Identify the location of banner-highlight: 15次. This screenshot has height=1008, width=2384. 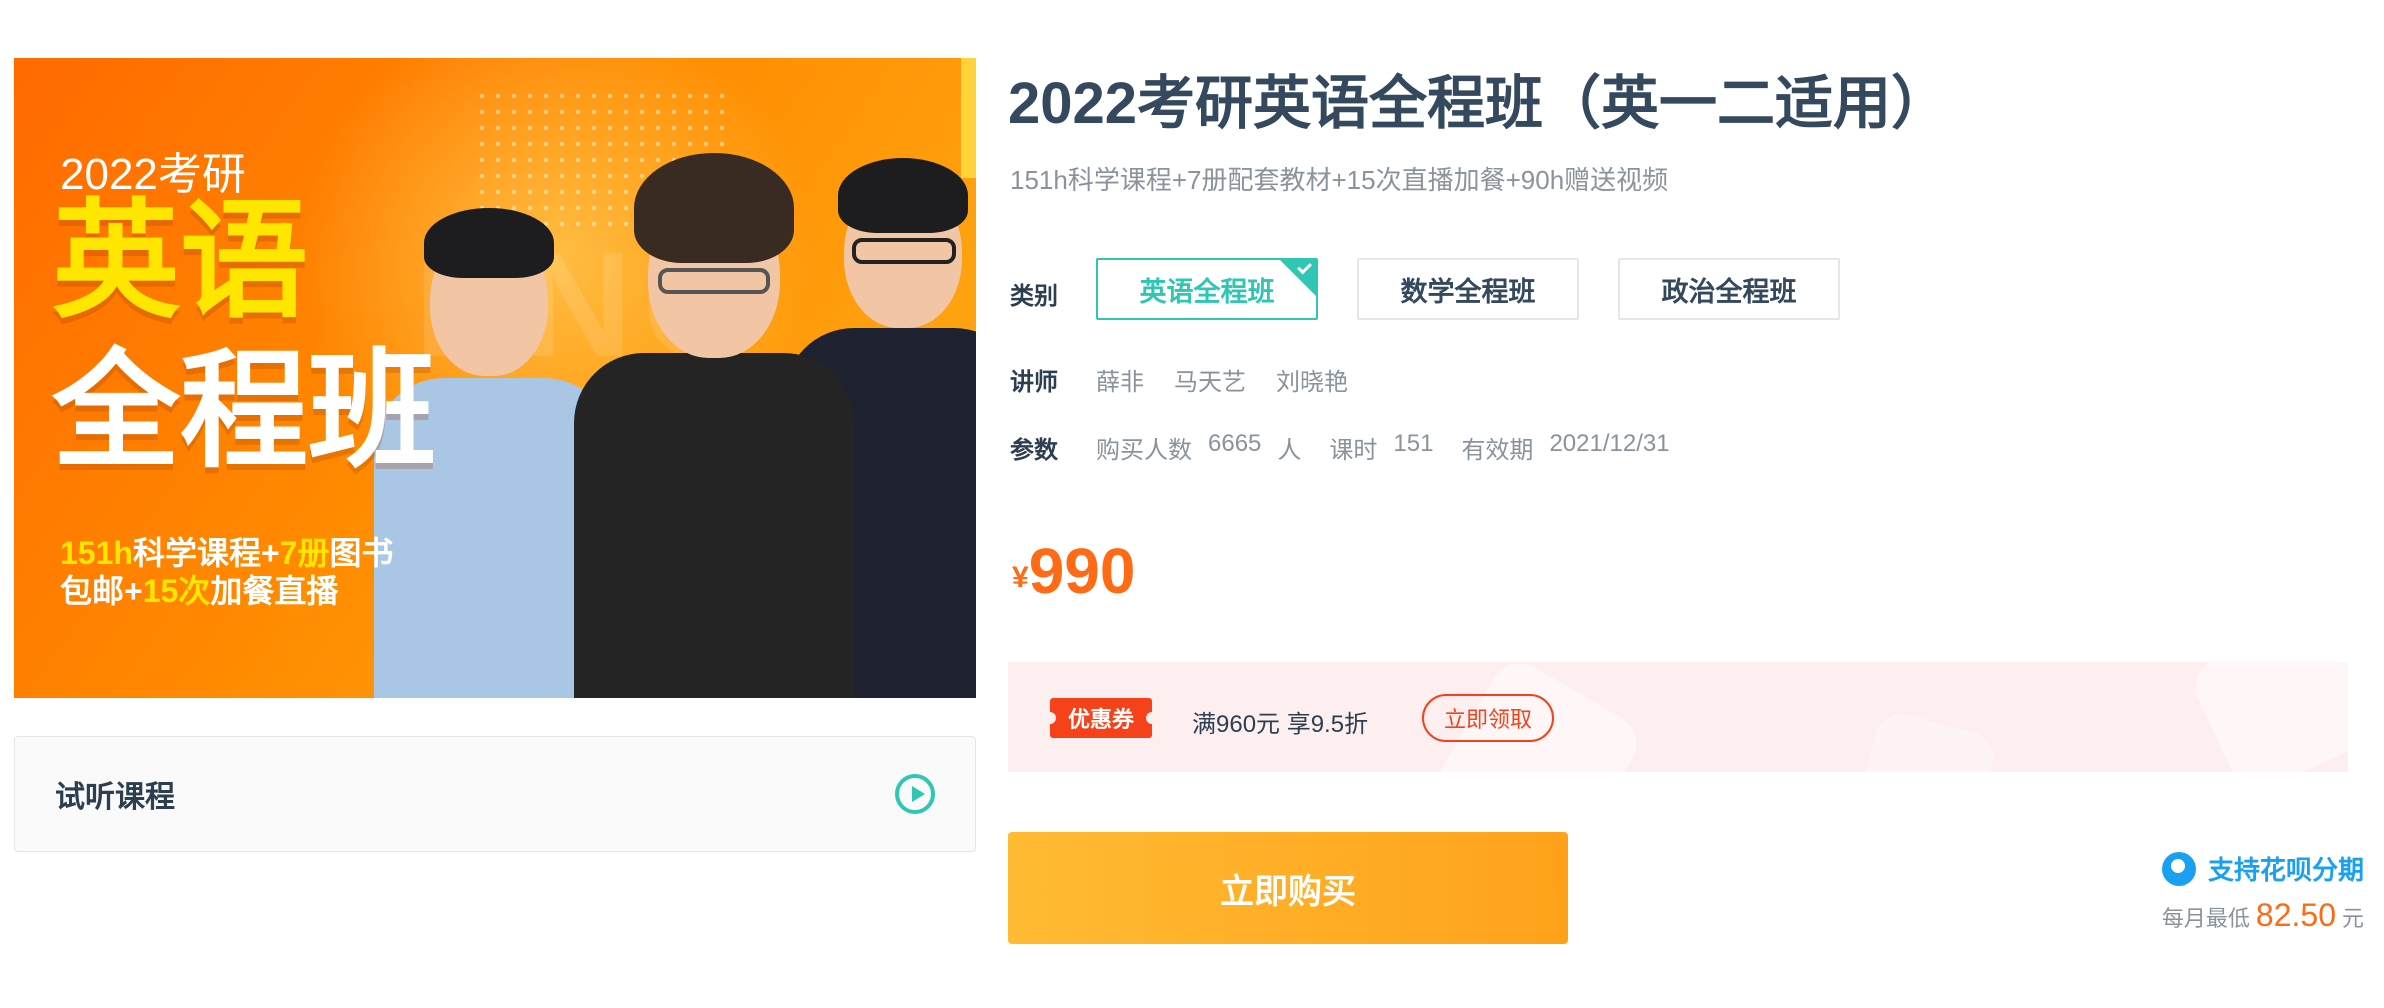
(176, 591).